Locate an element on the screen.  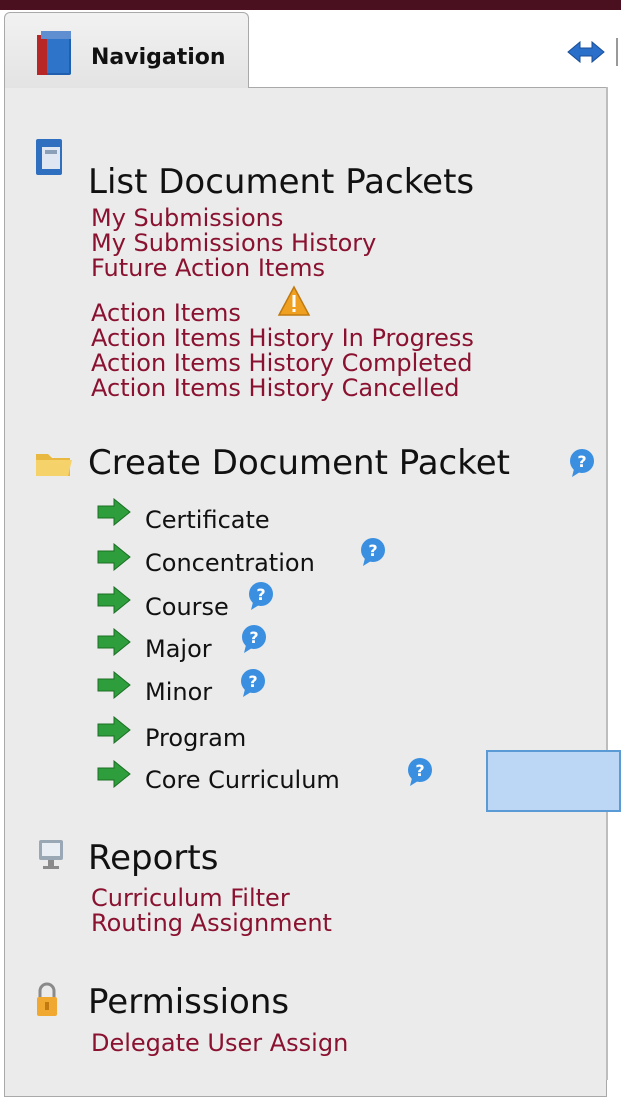
top-bar is located at coordinates (310, 5).